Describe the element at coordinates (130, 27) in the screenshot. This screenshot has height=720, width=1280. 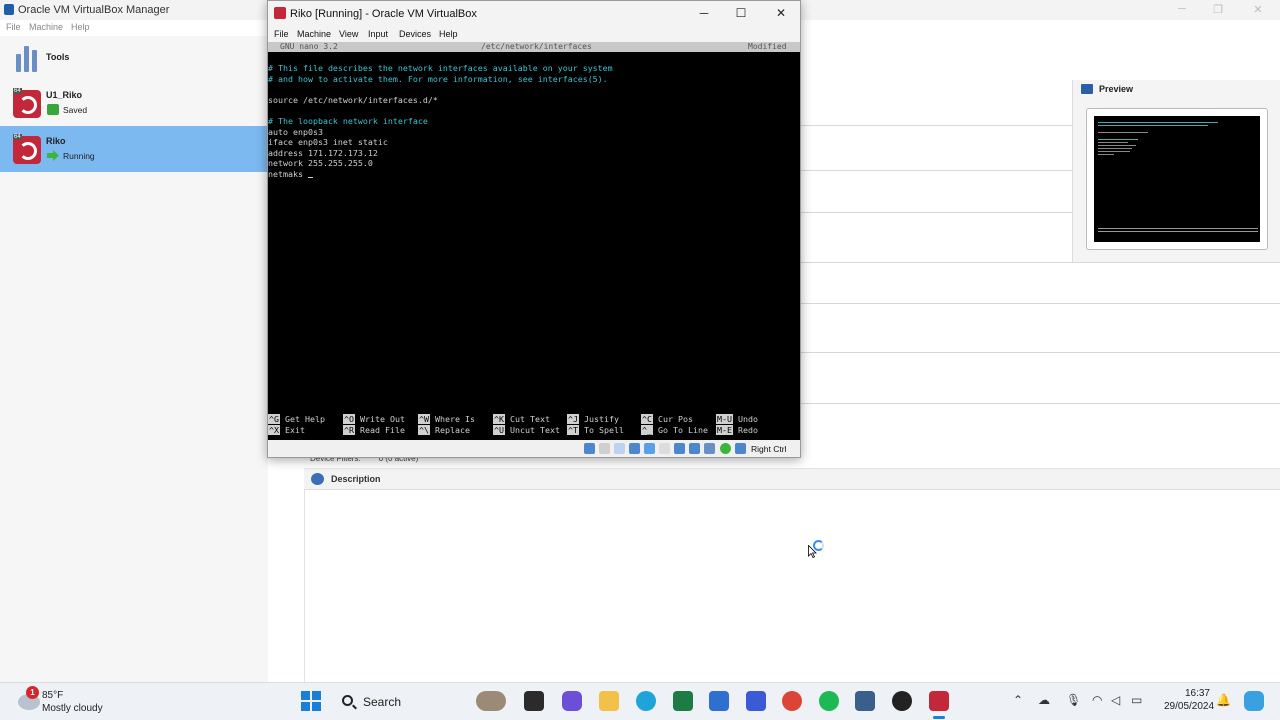
I see `manager-menubar: File Machine Help` at that location.